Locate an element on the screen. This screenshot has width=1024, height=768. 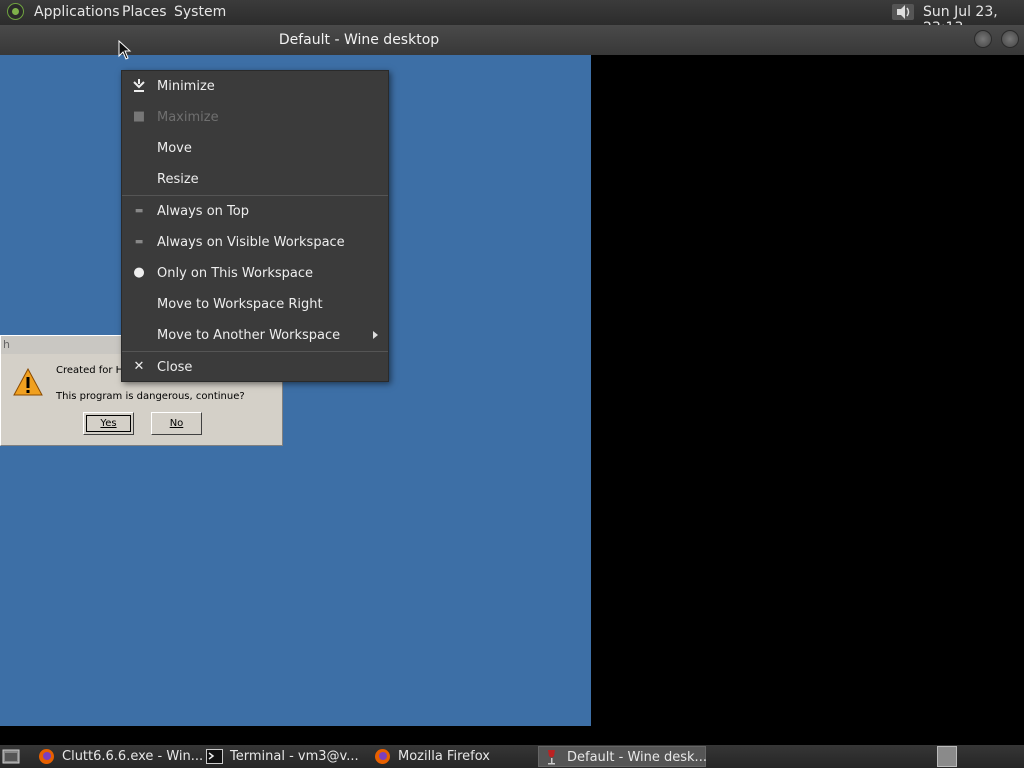
menu-item-move-workspace-right: Move to Workspace Right is located at coordinates (255, 304).